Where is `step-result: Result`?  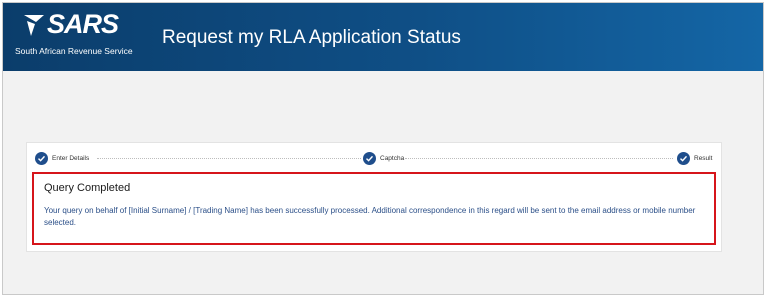 step-result: Result is located at coordinates (694, 158).